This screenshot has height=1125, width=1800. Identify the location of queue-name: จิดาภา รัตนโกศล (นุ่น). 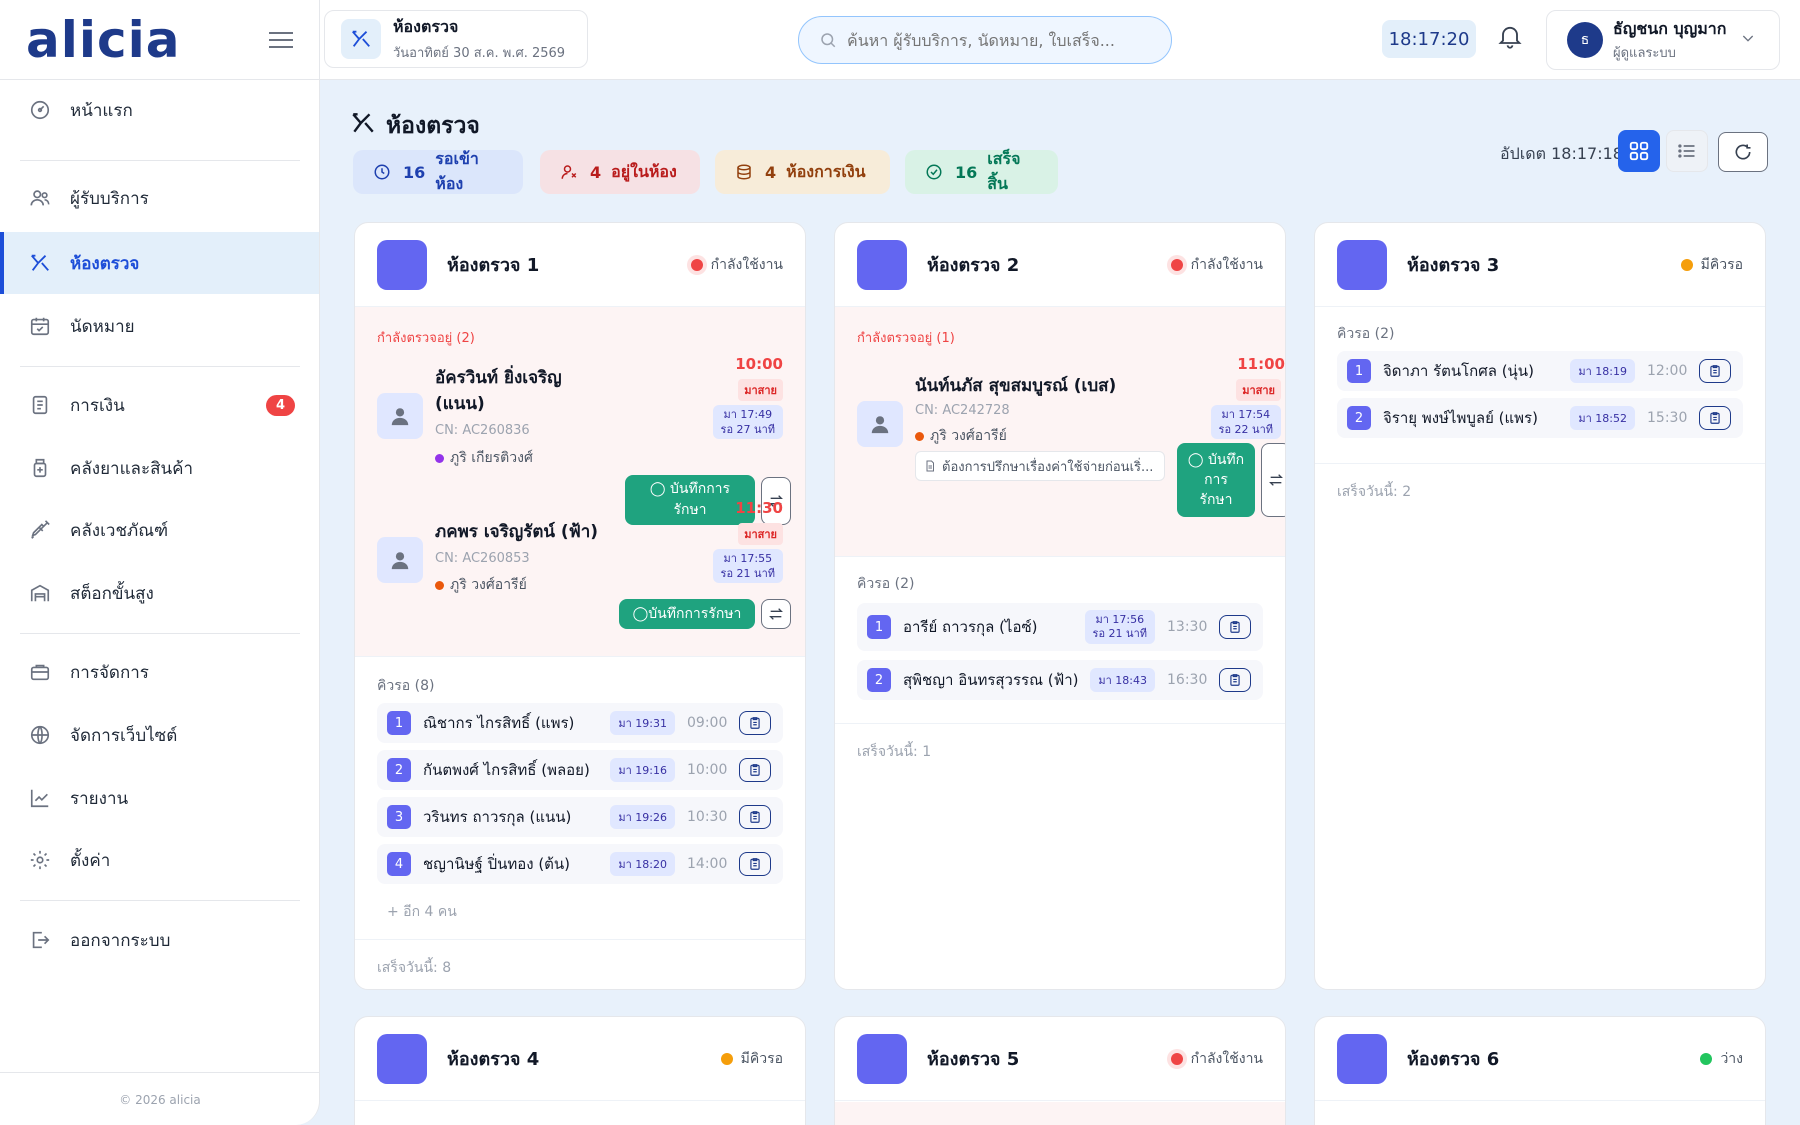
(1458, 371).